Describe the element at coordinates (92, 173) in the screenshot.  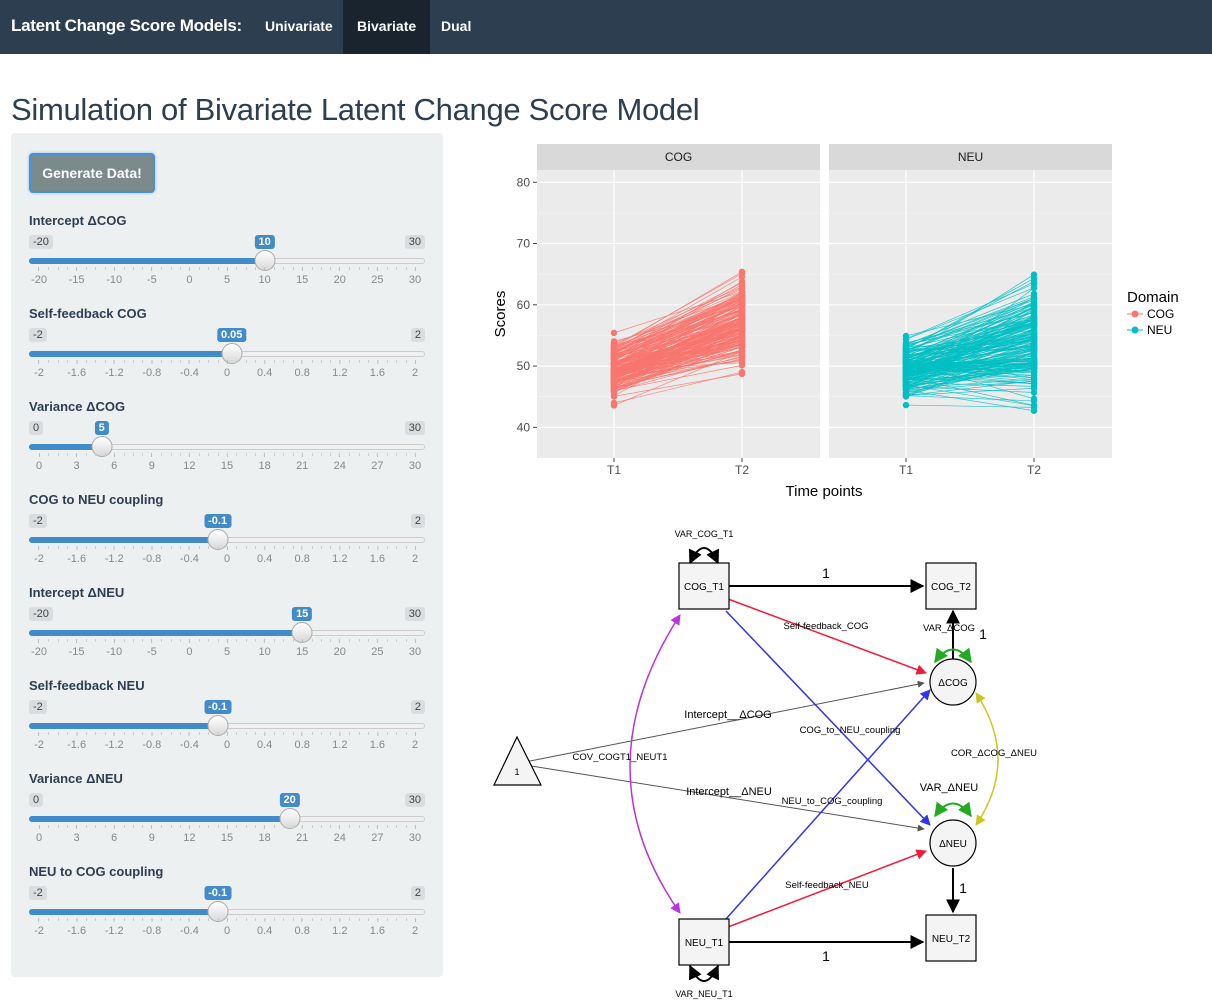
I see `generate-data-button: Generate Data!` at that location.